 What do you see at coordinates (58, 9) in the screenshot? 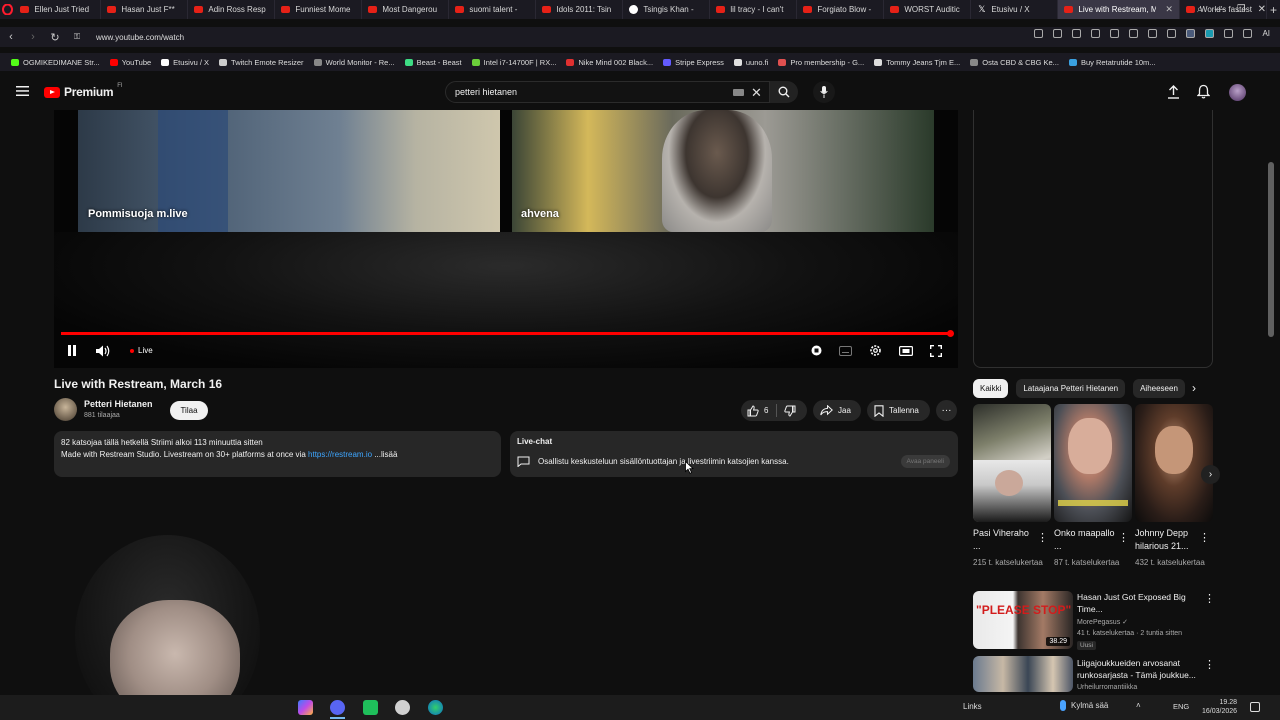
I see `browser-tab: Ellen Just Tried` at bounding box center [58, 9].